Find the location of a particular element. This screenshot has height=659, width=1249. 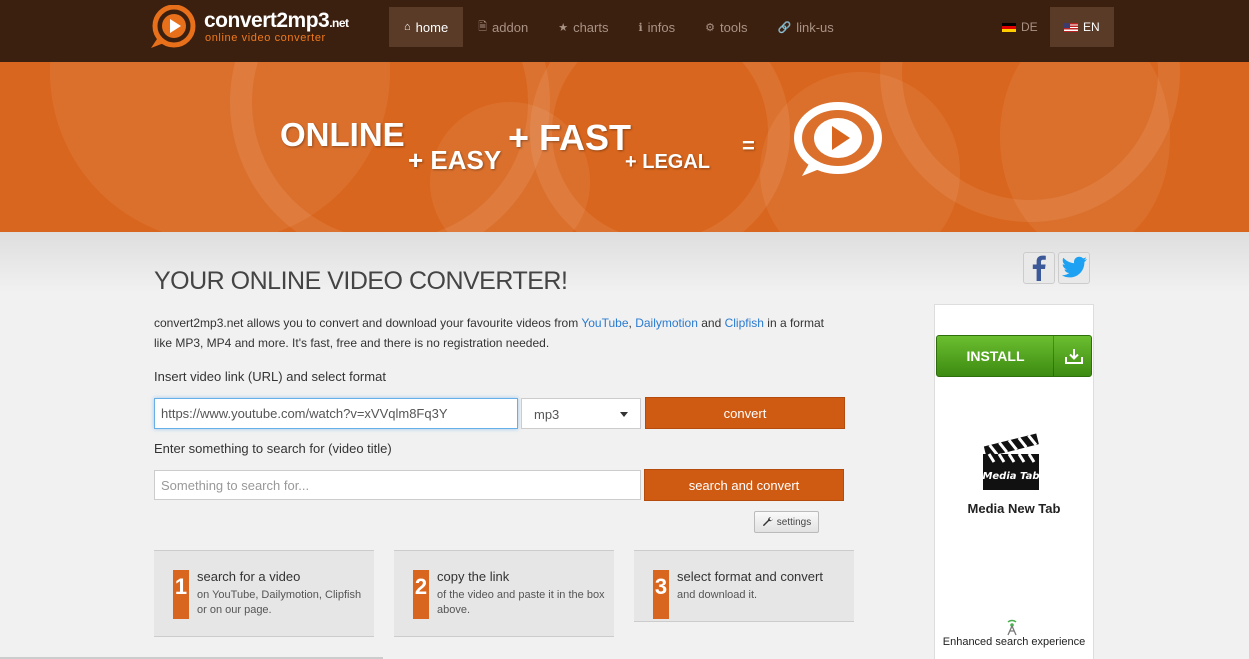

format-select: mp3 is located at coordinates (581, 413).